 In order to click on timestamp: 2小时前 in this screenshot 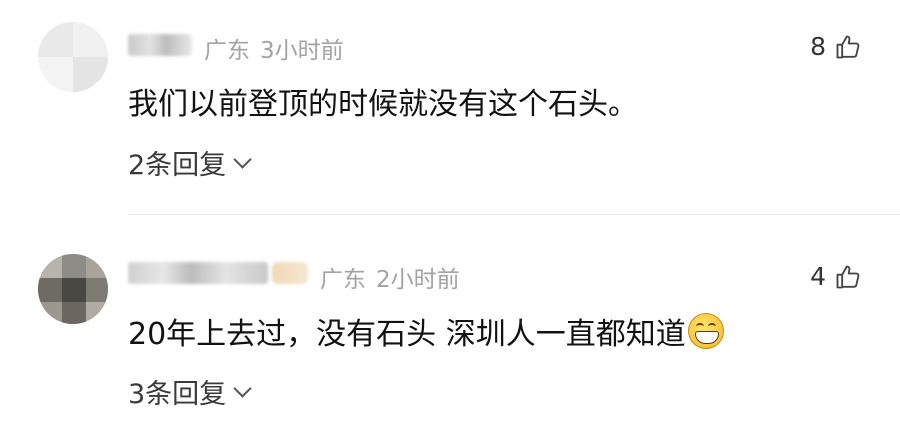, I will do `click(418, 280)`.